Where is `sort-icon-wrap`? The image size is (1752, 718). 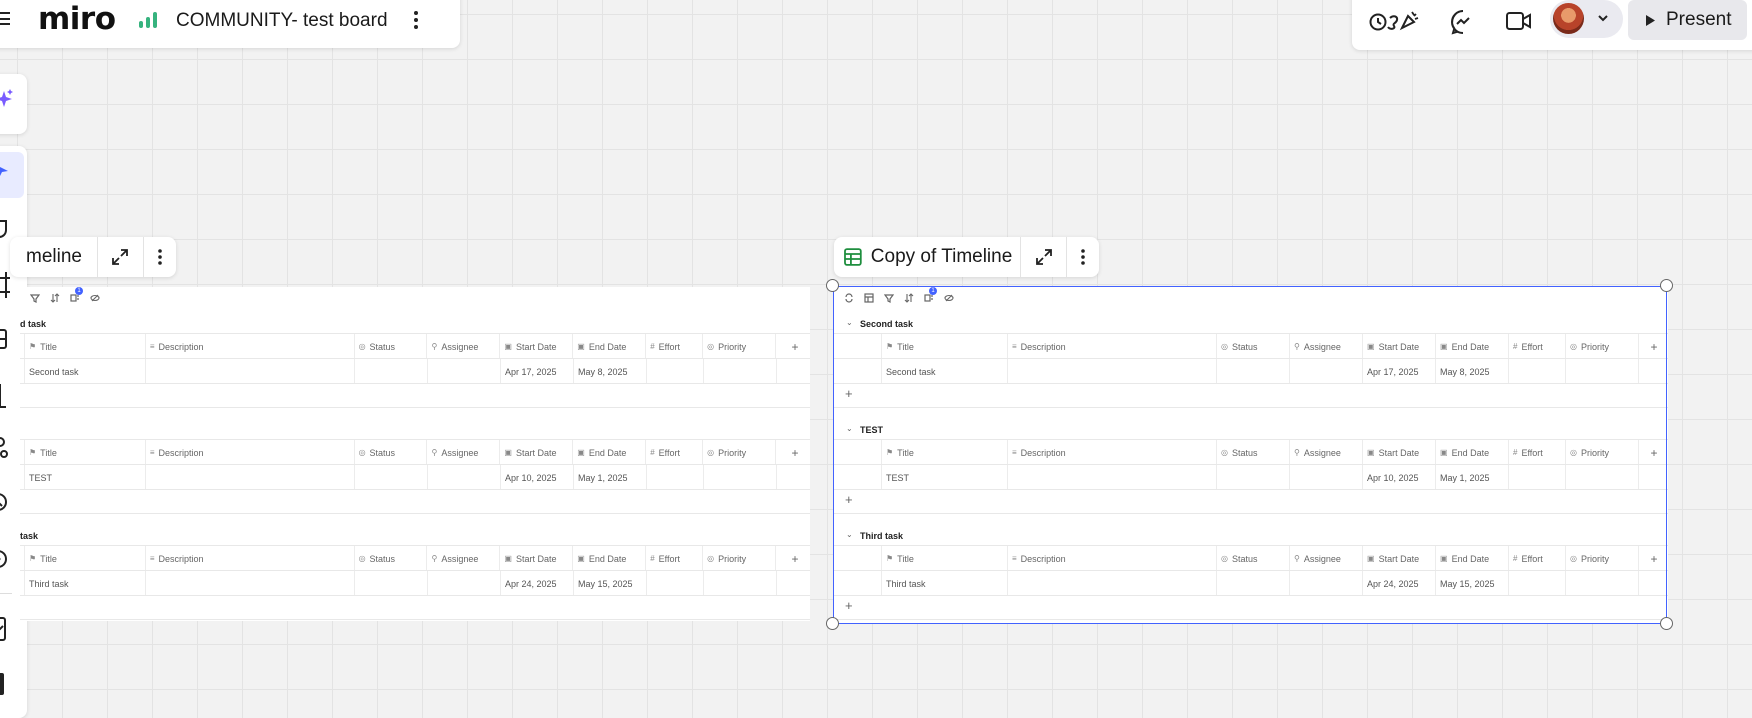
sort-icon-wrap is located at coordinates (55, 298).